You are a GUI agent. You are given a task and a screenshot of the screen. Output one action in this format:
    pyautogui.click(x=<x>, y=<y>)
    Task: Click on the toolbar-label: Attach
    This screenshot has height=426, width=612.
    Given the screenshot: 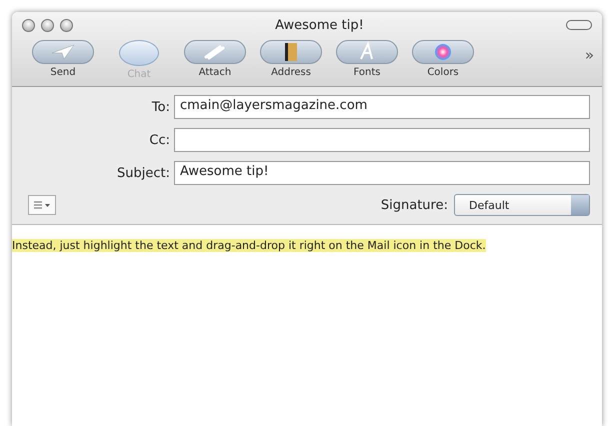 What is the action you would take?
    pyautogui.click(x=215, y=72)
    